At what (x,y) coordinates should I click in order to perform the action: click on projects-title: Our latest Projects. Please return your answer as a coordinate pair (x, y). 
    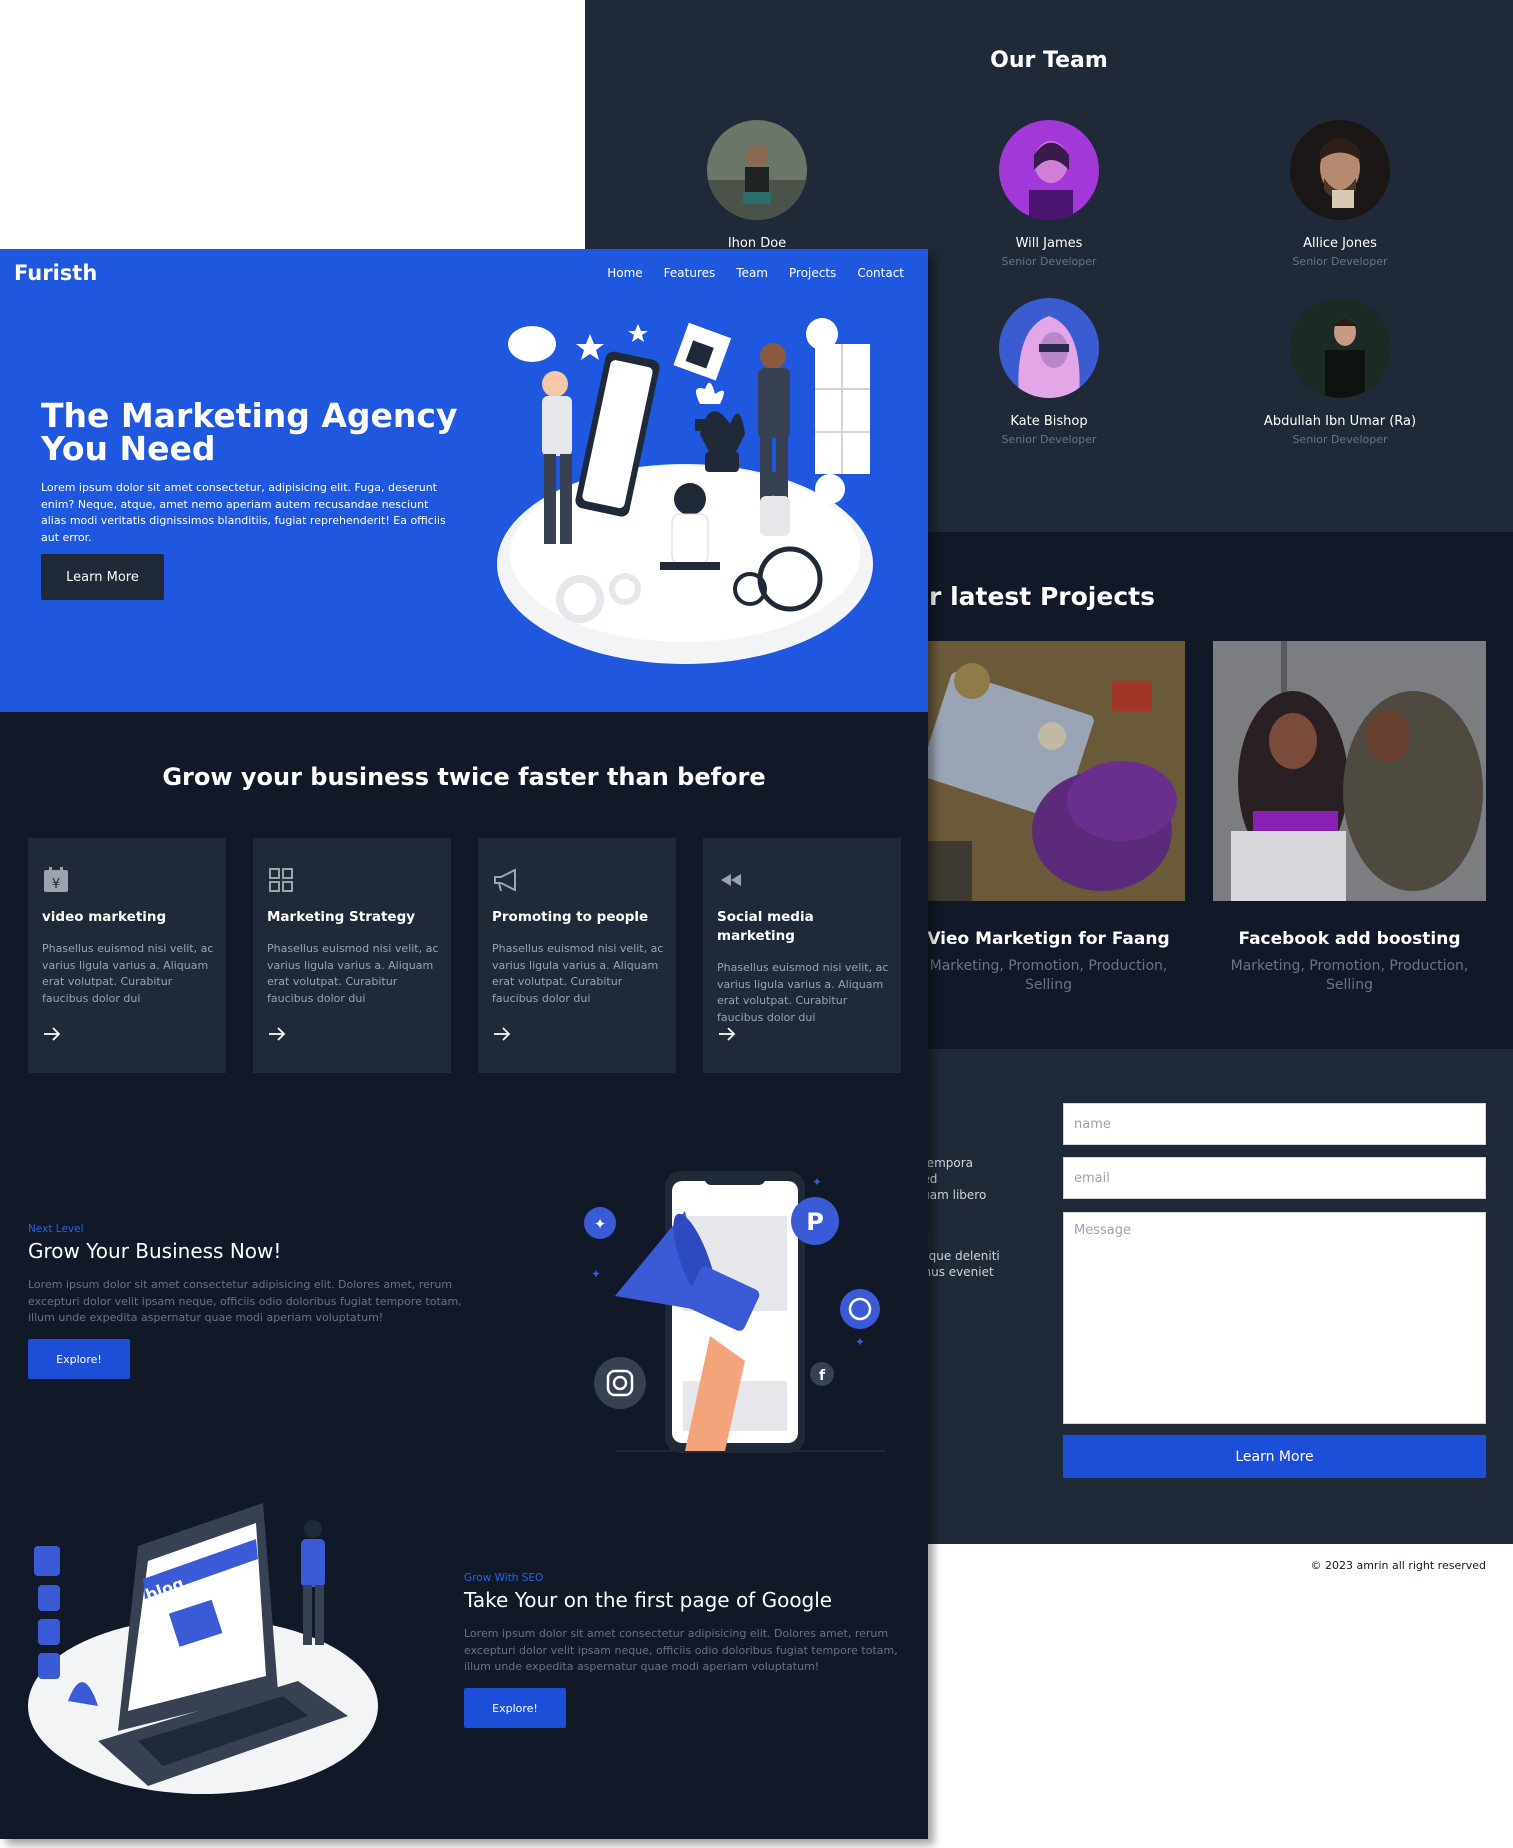
    Looking at the image, I should click on (1022, 596).